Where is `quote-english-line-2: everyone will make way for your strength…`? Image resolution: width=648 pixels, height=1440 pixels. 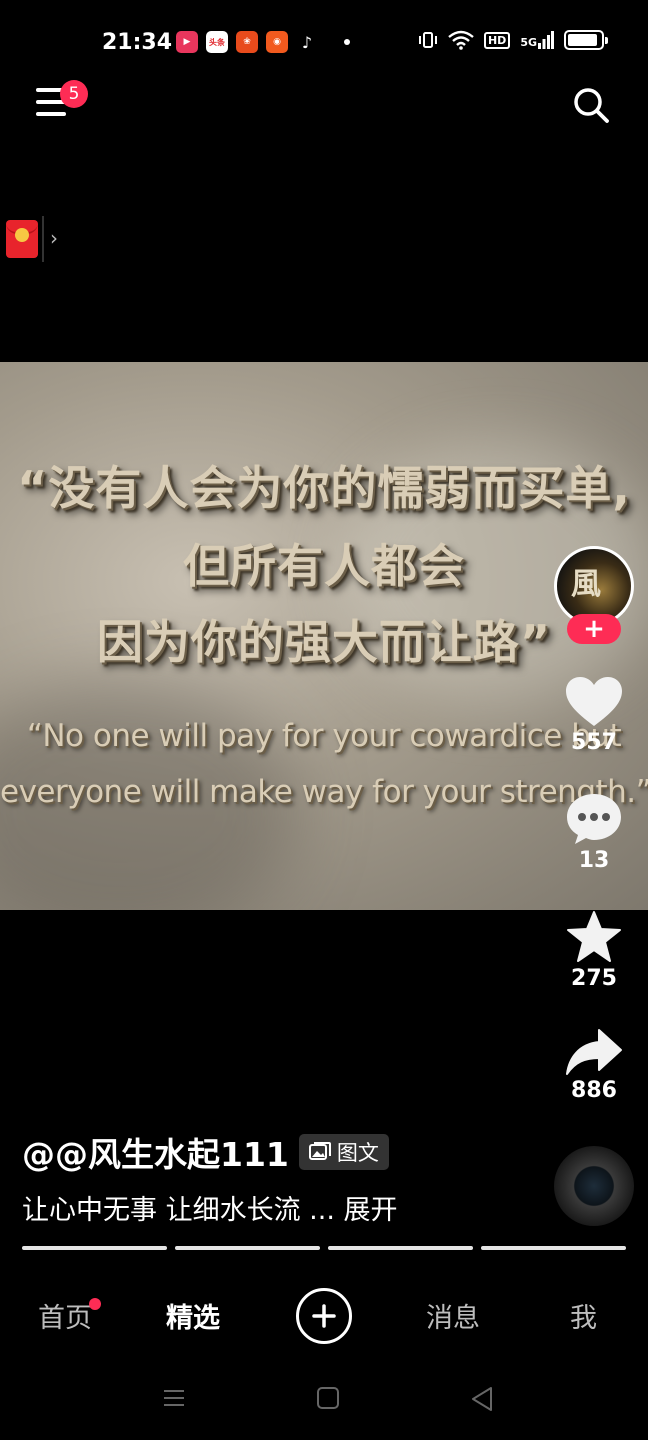 quote-english-line-2: everyone will make way for your strength… is located at coordinates (324, 792).